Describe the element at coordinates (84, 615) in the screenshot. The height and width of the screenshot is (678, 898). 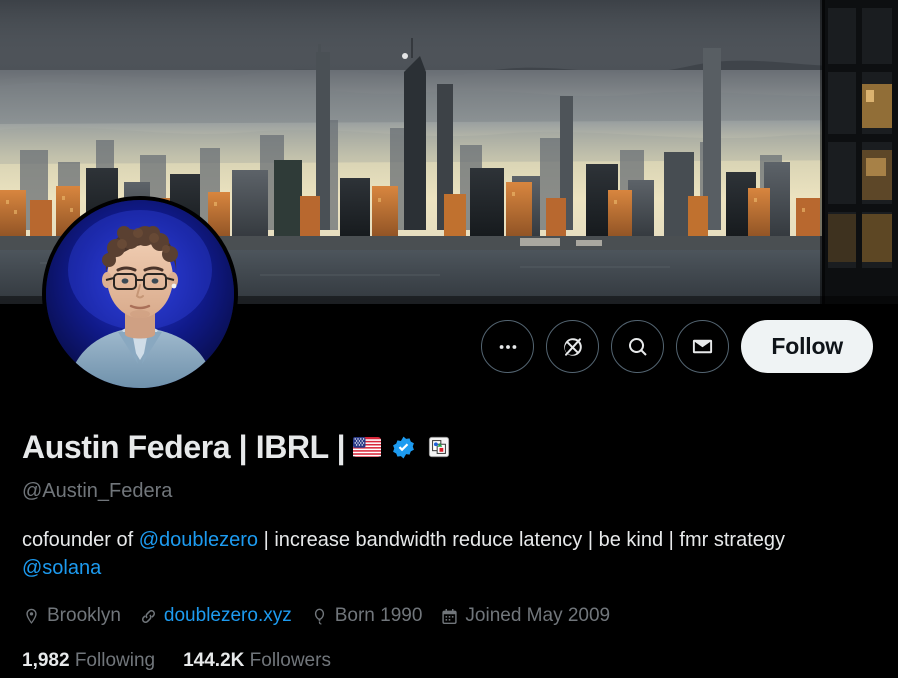
I see `location-text: Brooklyn` at that location.